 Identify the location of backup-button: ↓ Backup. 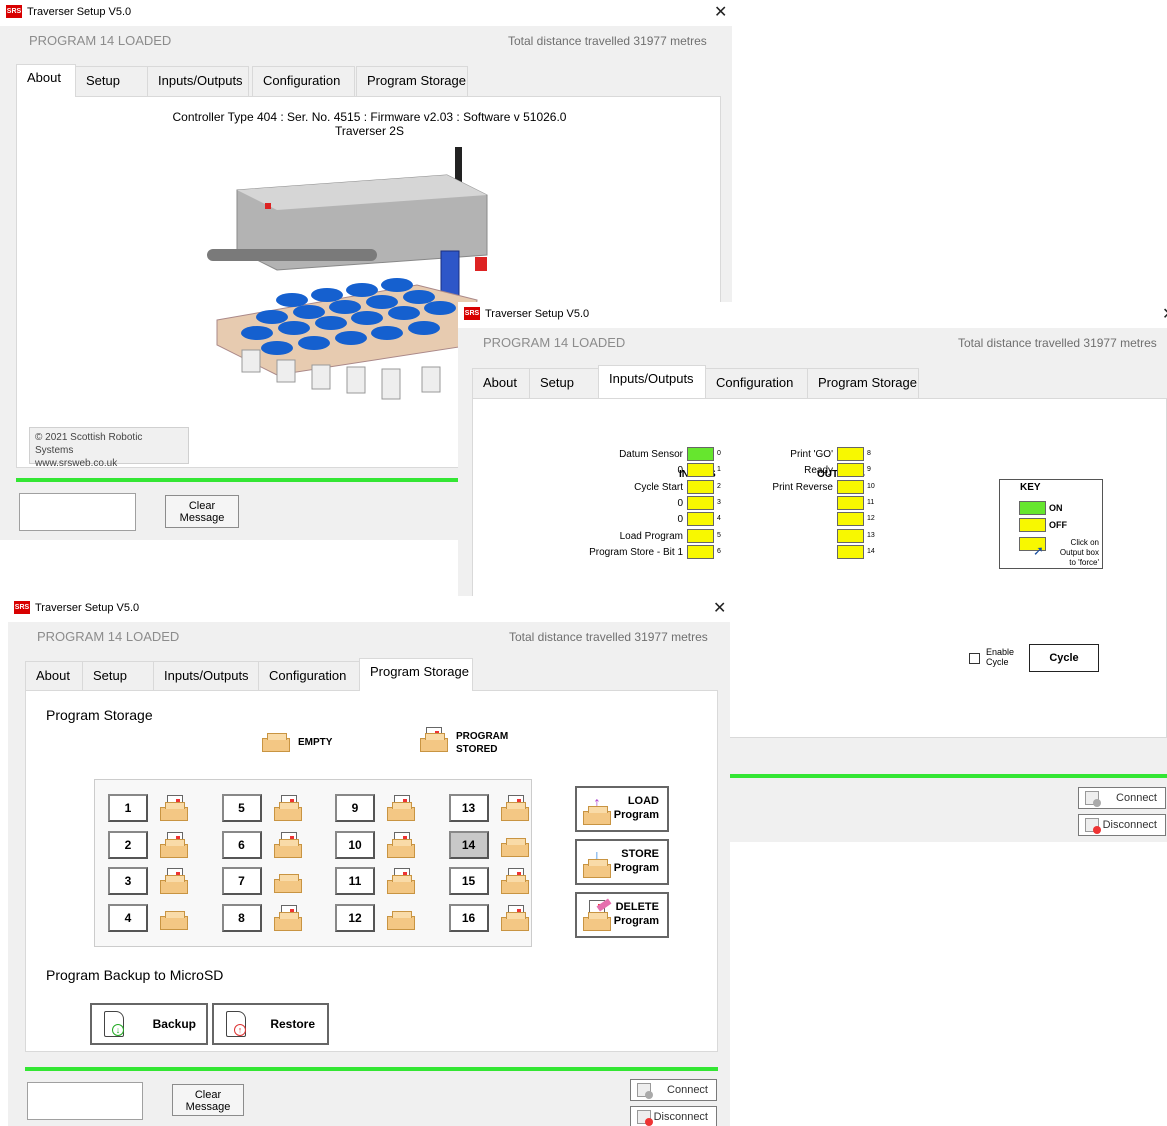
(149, 1024).